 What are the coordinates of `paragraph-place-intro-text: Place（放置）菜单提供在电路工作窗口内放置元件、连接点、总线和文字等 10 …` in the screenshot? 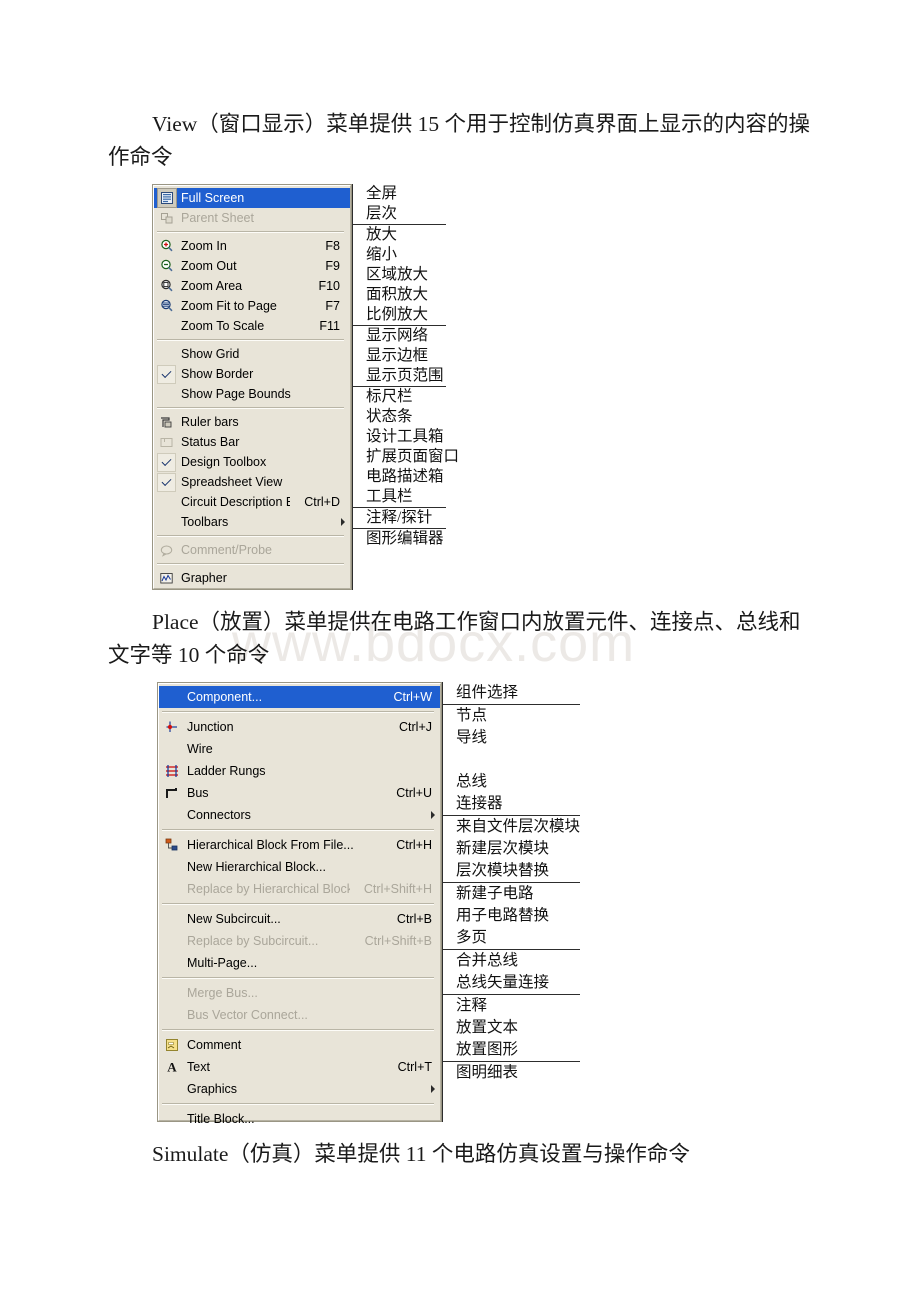 It's located at (454, 638).